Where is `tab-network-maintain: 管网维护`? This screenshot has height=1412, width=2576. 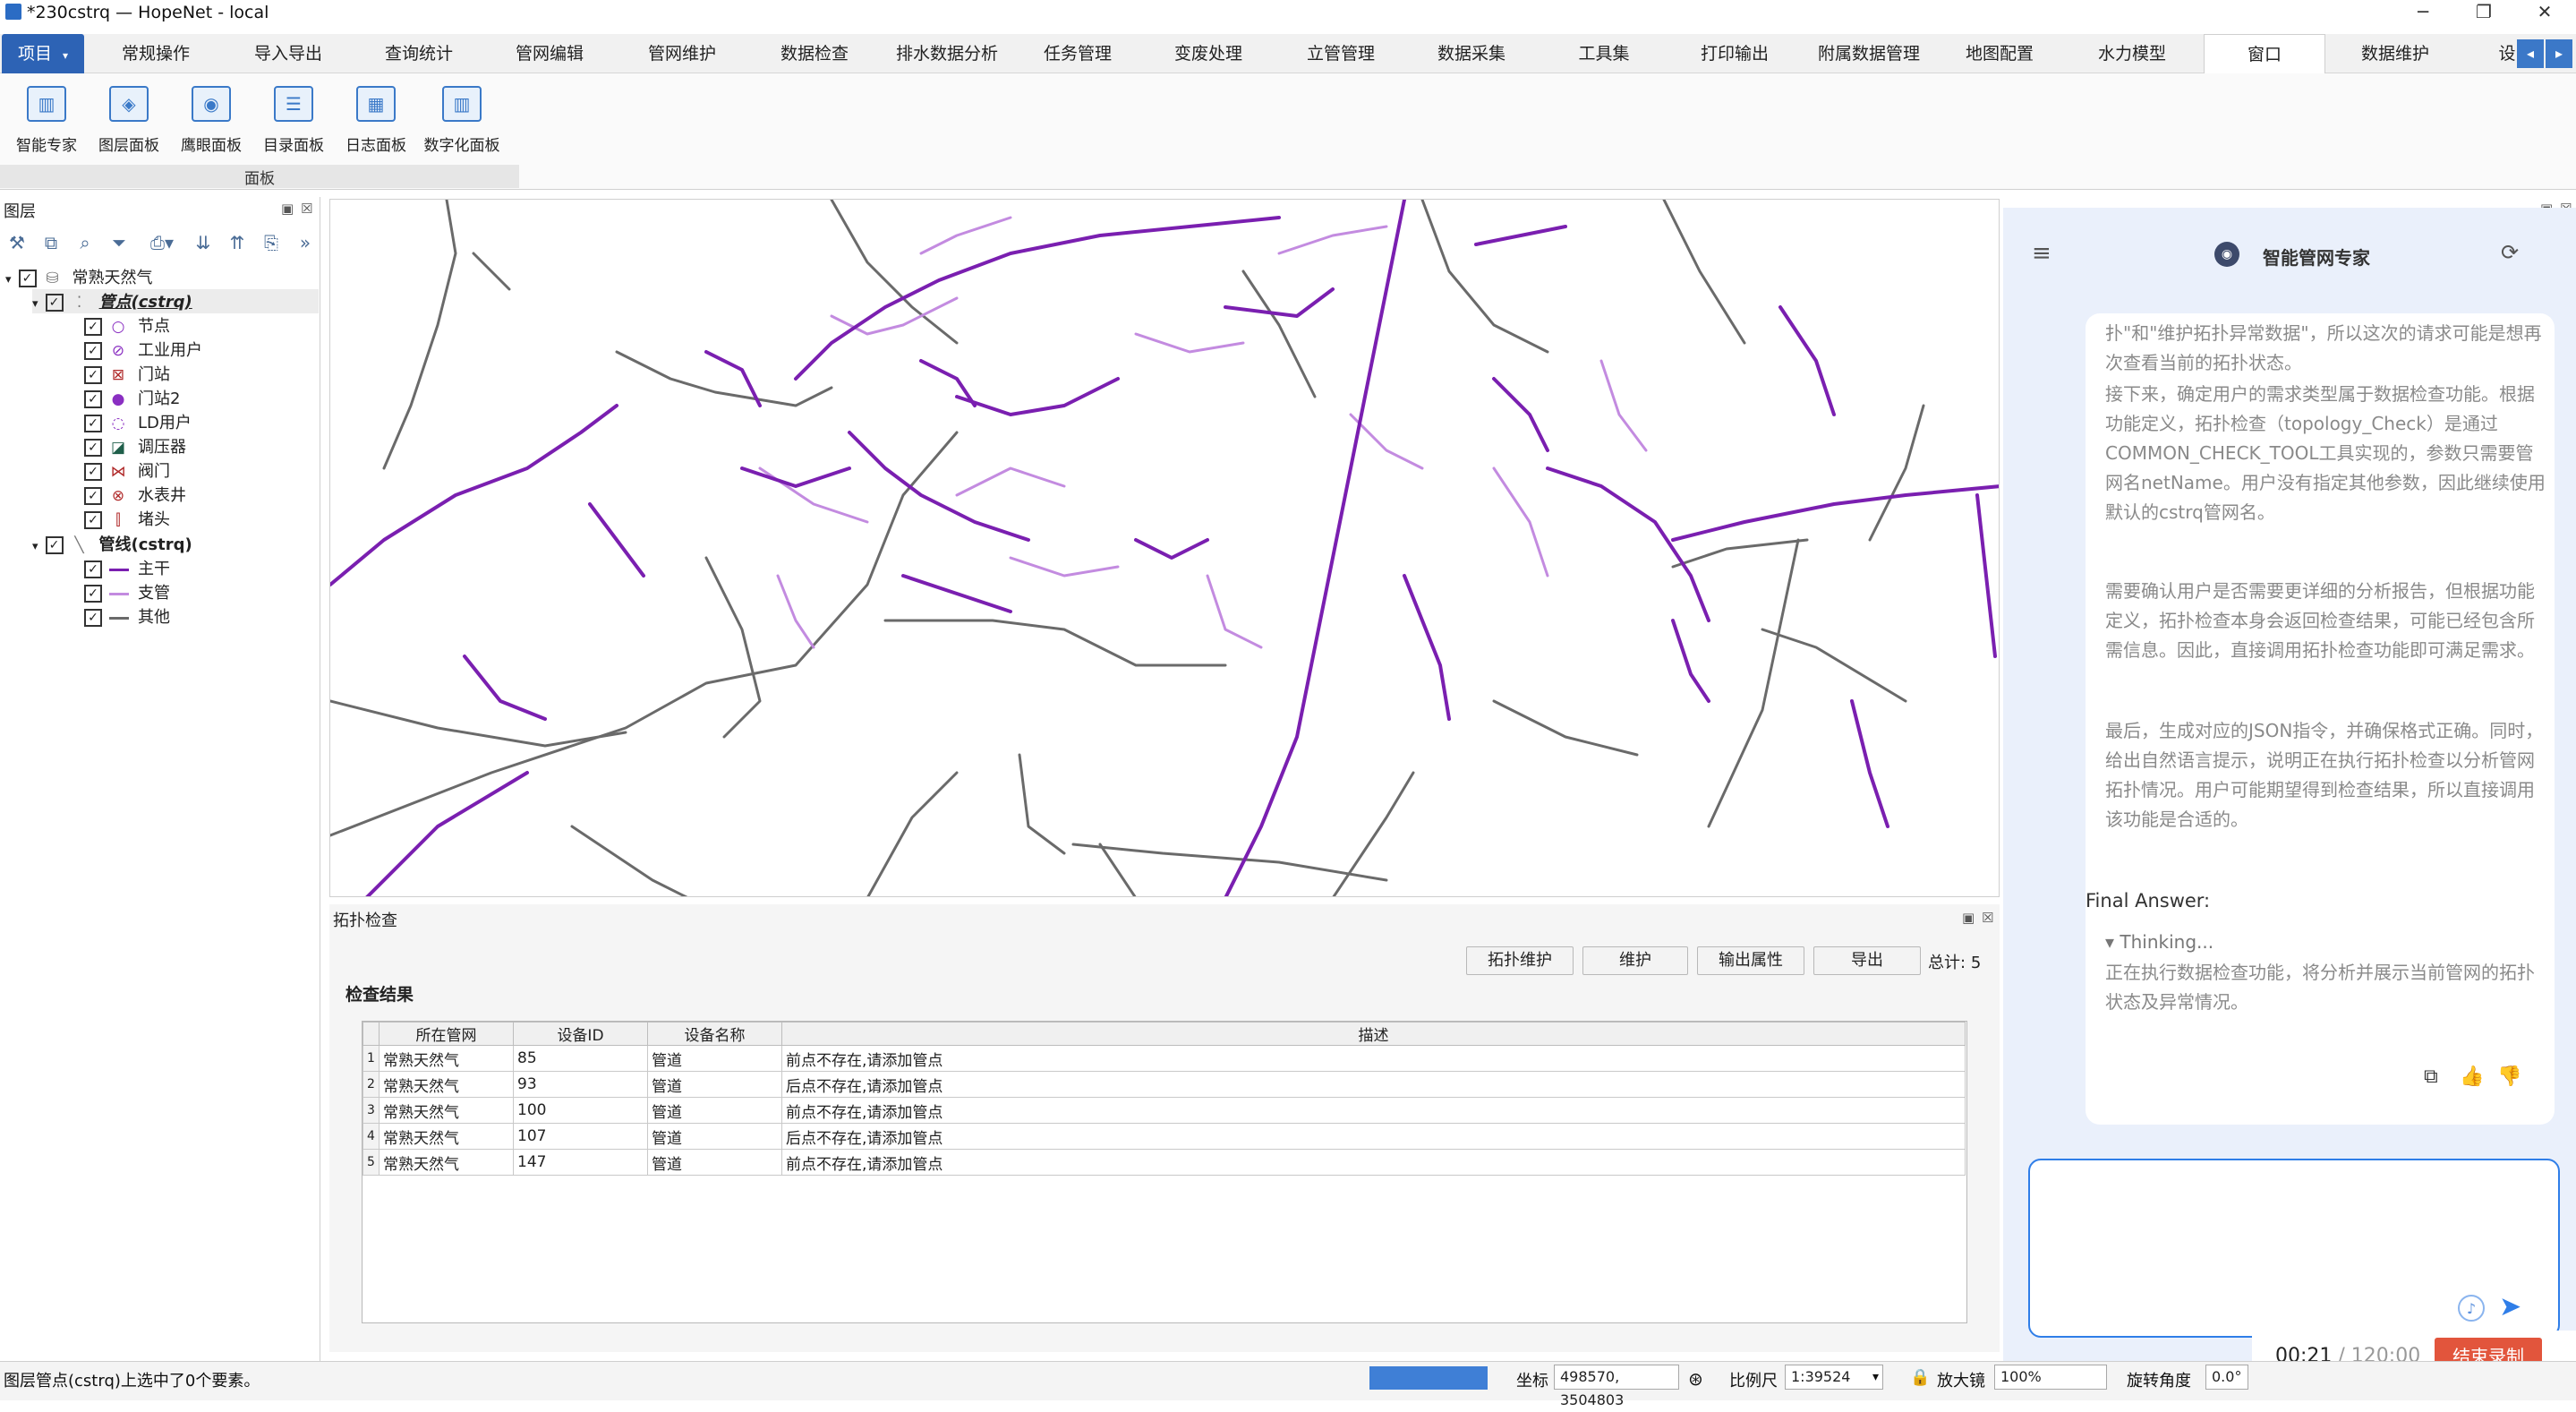 tab-network-maintain: 管网维护 is located at coordinates (682, 53).